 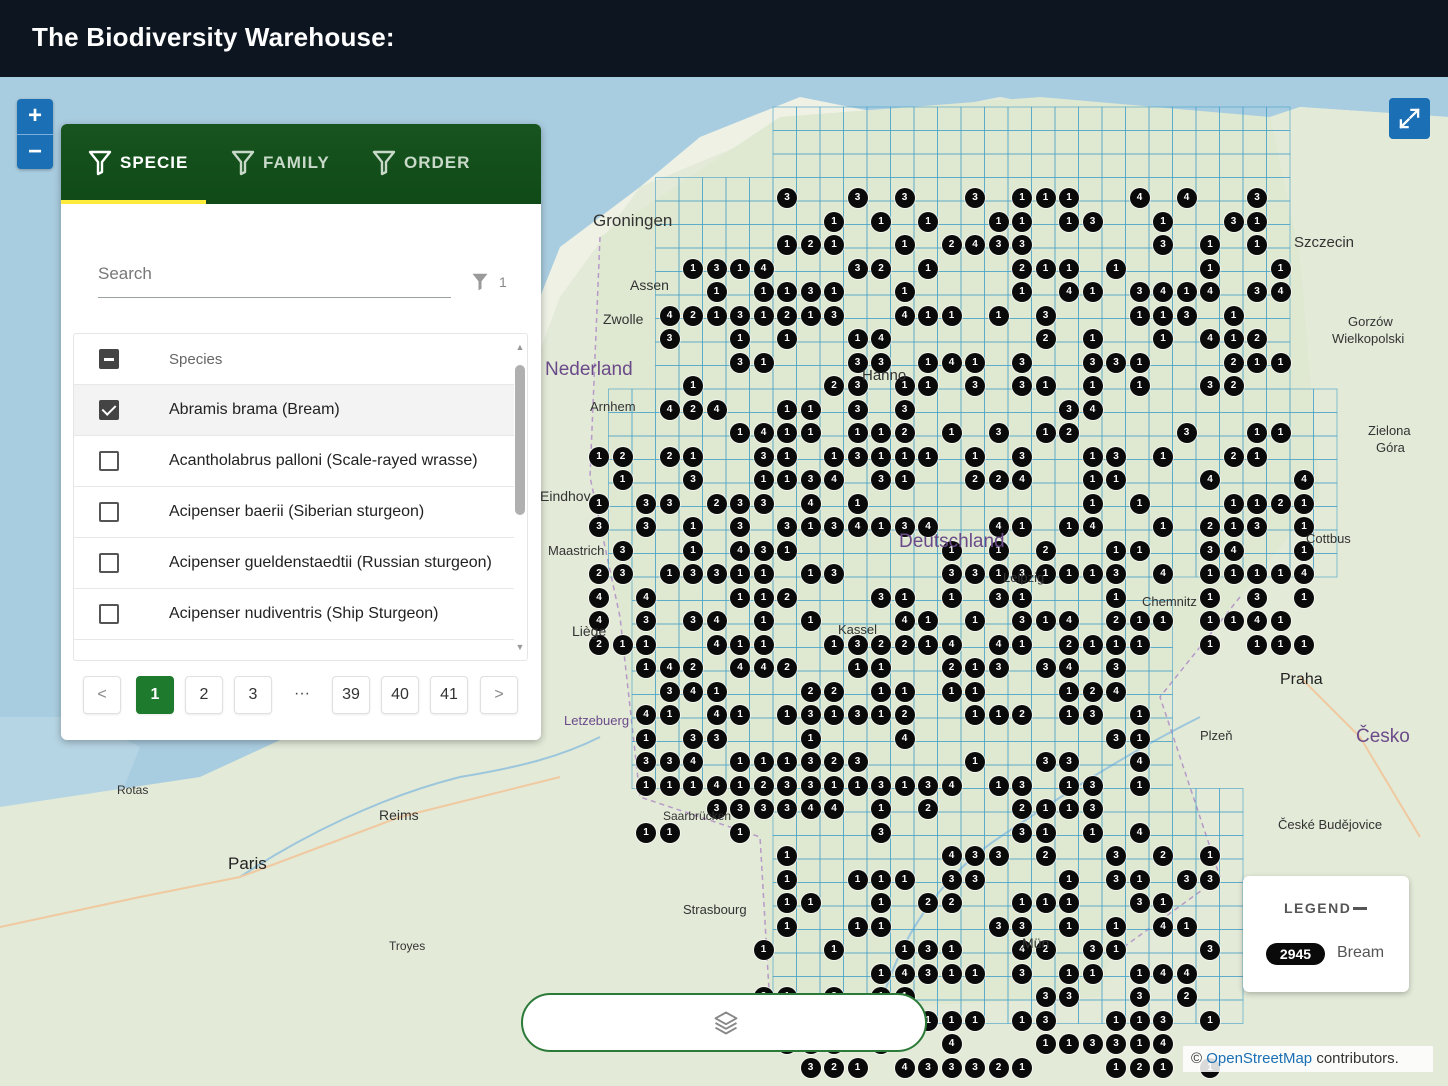 What do you see at coordinates (421, 163) in the screenshot?
I see `tab-order: ORDER` at bounding box center [421, 163].